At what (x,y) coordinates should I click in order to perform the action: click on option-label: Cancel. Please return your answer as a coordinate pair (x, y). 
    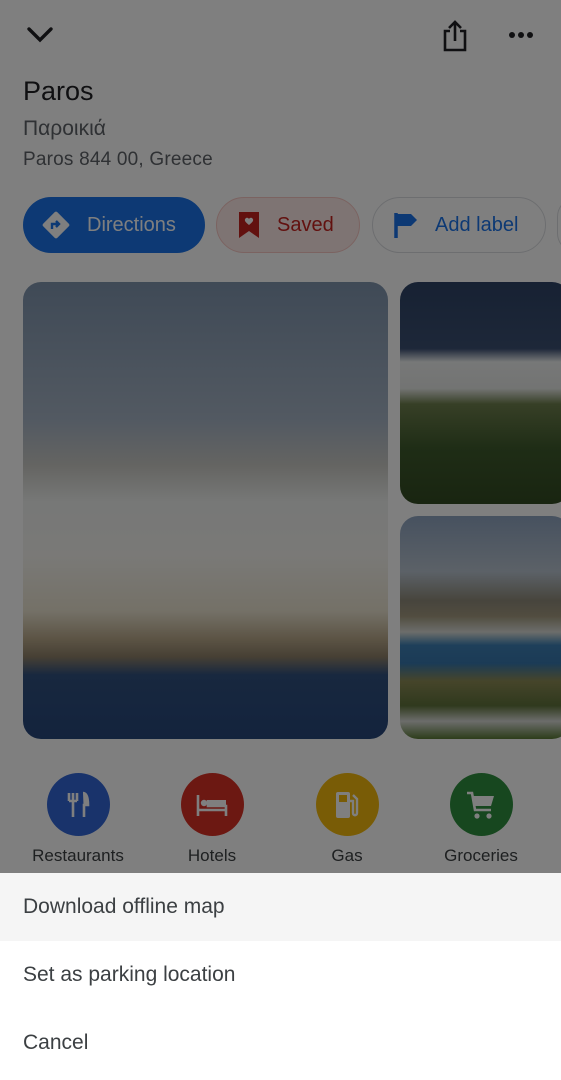
    Looking at the image, I should click on (56, 1042).